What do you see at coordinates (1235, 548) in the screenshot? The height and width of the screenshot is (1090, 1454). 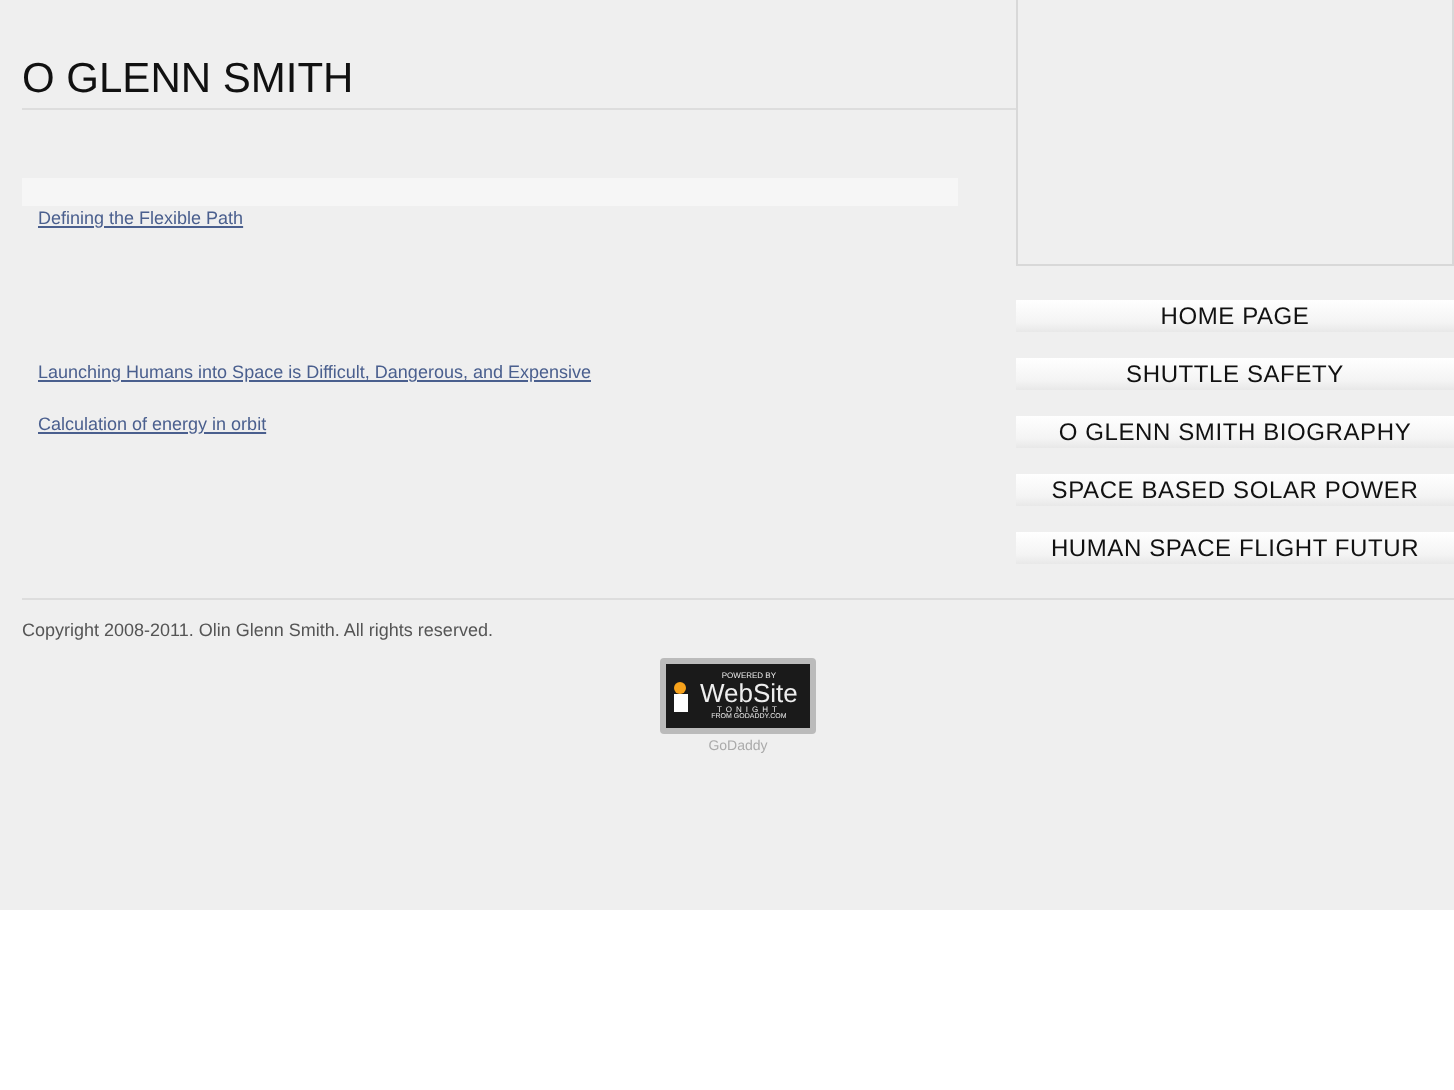 I see `nav-button: HUMAN SPACE FLIGHT FUTUR` at bounding box center [1235, 548].